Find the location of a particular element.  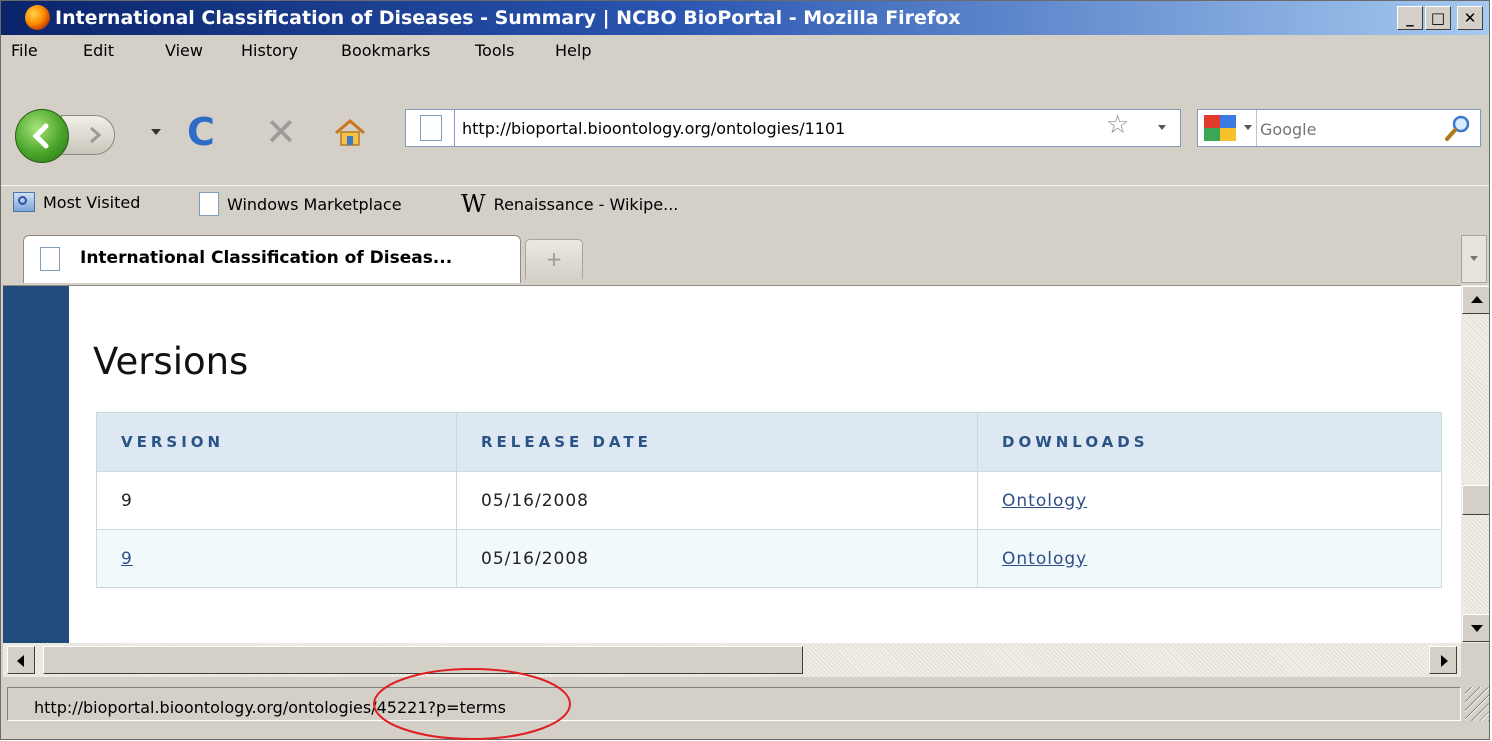

forward-arrow-icon is located at coordinates (96, 135).